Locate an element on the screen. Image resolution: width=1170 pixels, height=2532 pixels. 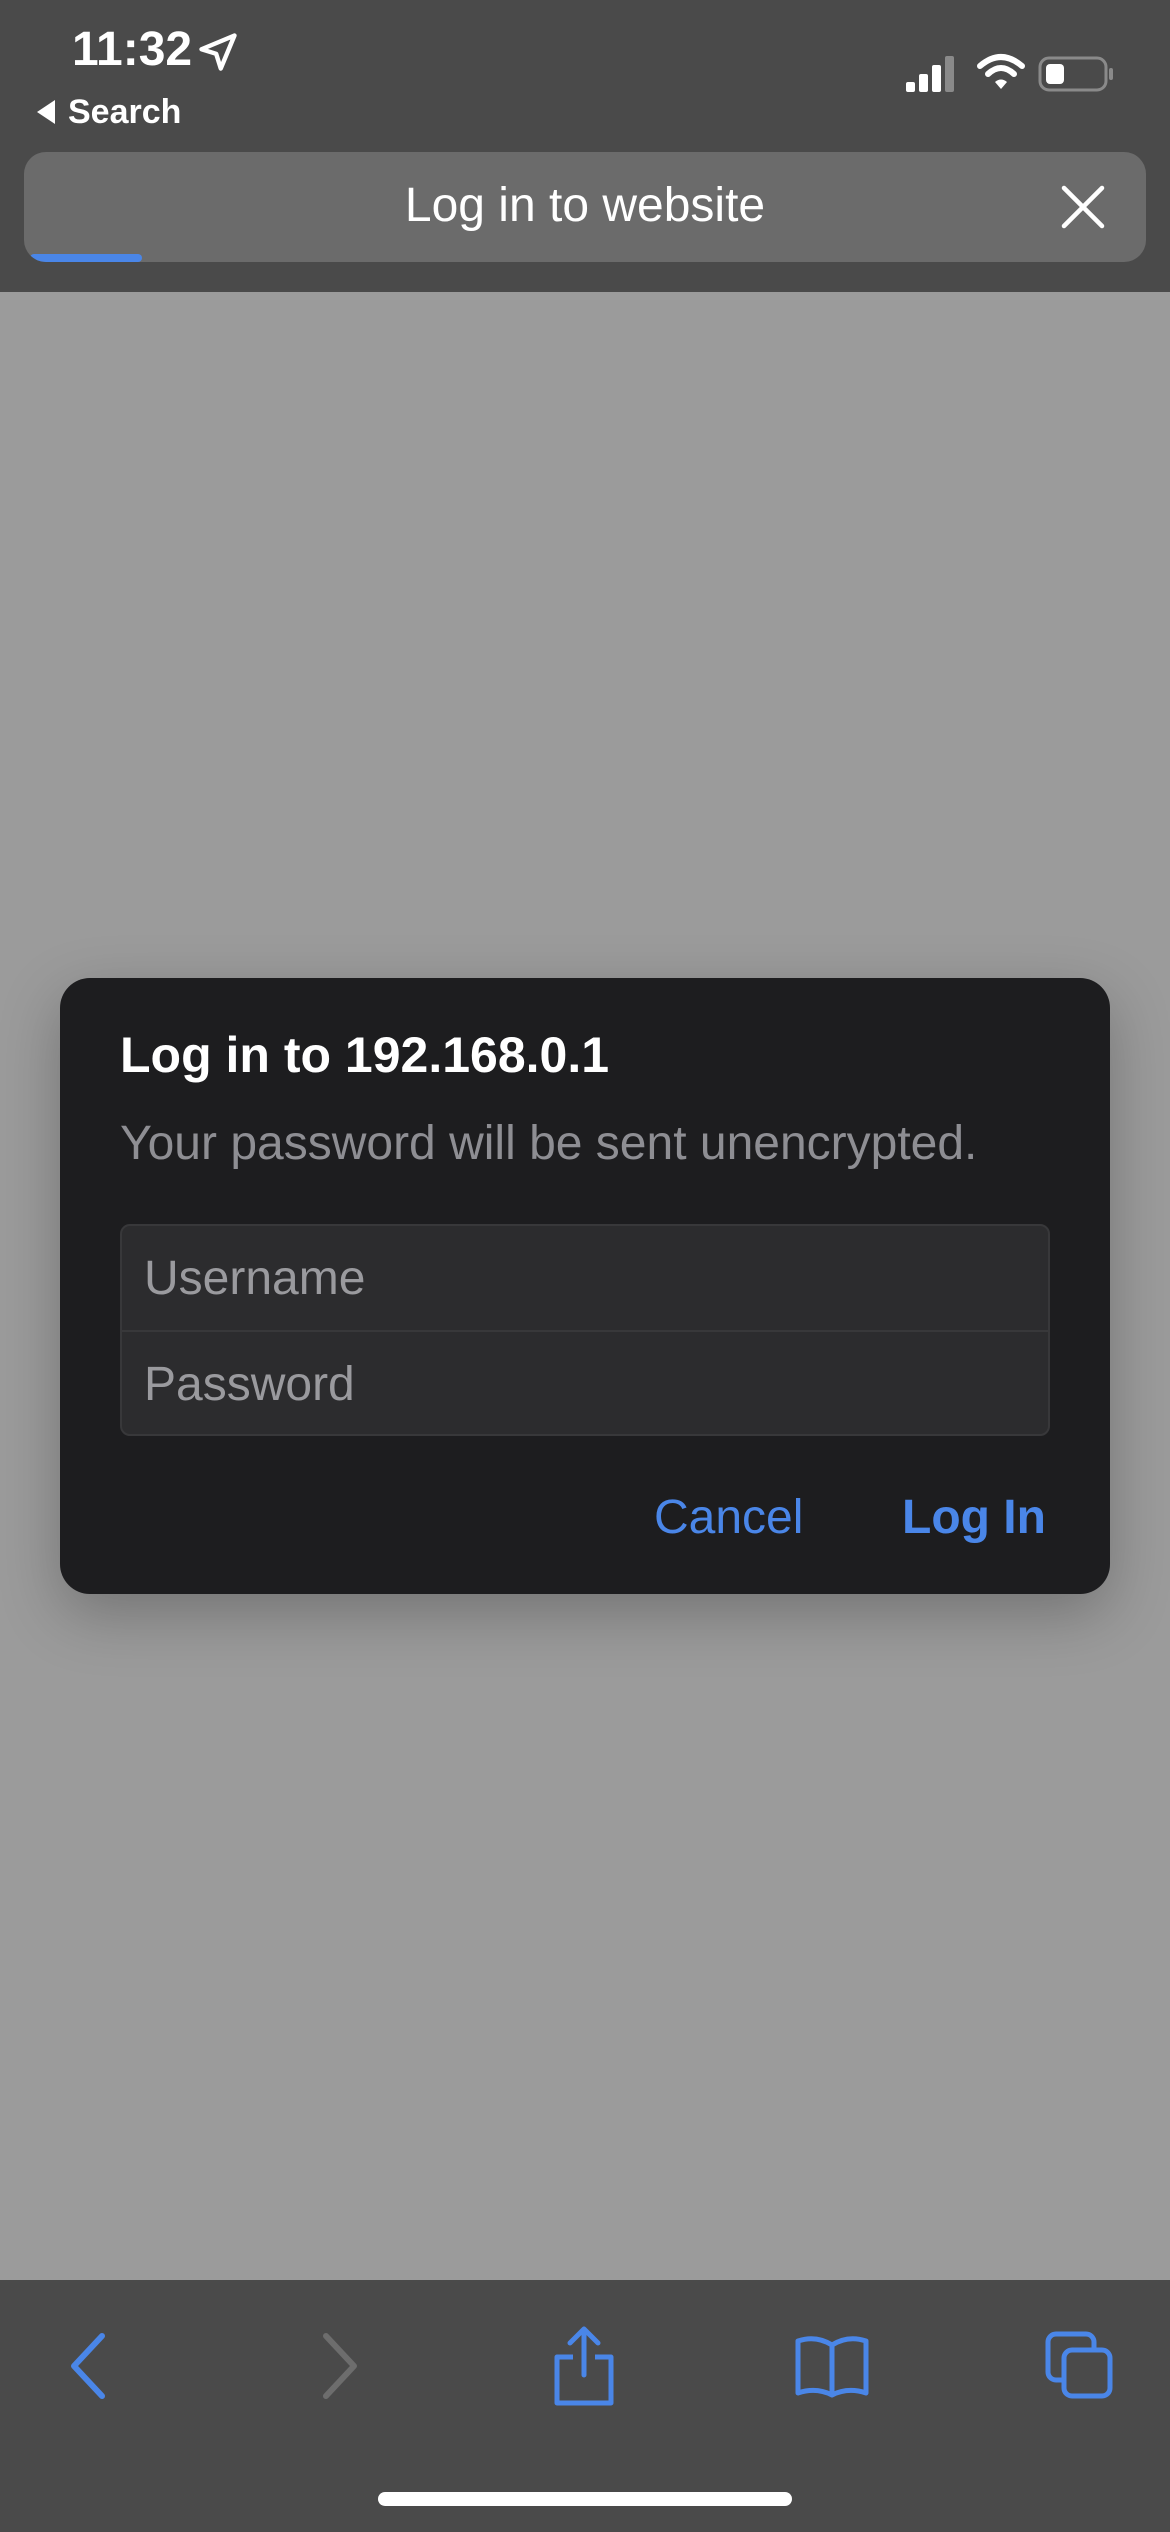
top-chrome: 11:32 Search Log in to website is located at coordinates (585, 146).